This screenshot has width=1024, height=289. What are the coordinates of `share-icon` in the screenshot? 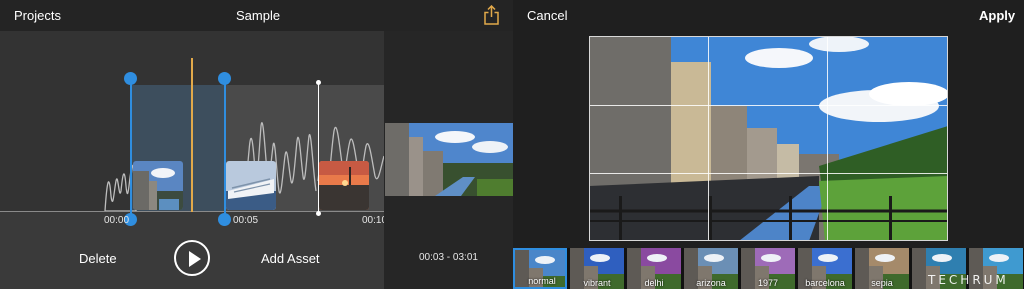 It's located at (491, 15).